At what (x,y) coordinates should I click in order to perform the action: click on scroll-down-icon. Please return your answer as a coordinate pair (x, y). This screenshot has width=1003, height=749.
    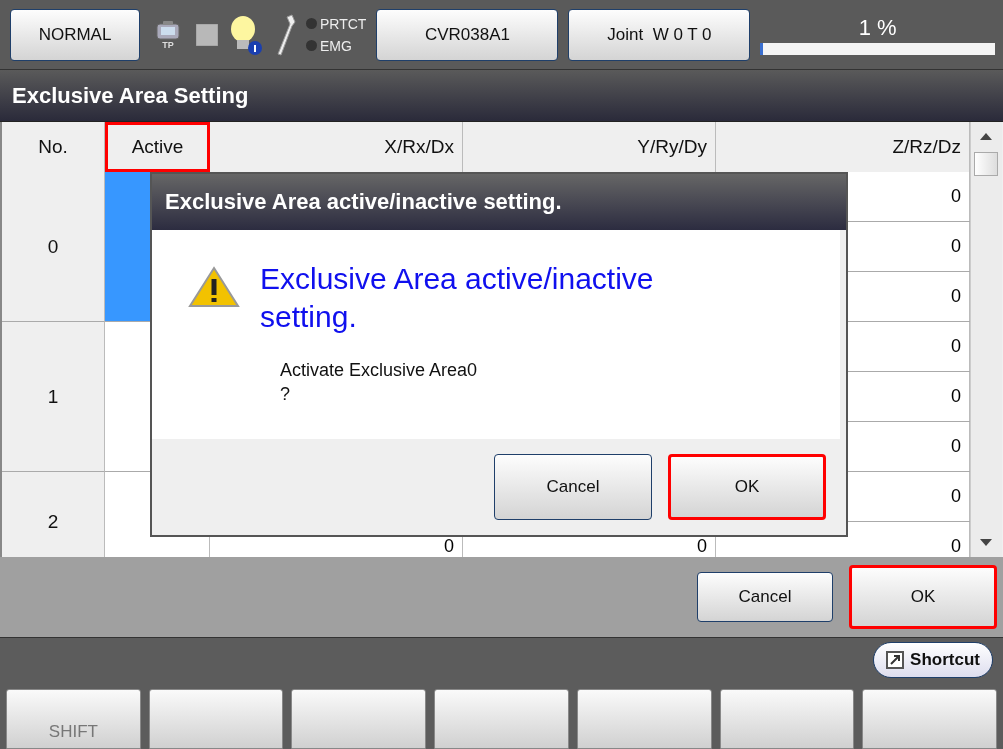
    Looking at the image, I should click on (986, 543).